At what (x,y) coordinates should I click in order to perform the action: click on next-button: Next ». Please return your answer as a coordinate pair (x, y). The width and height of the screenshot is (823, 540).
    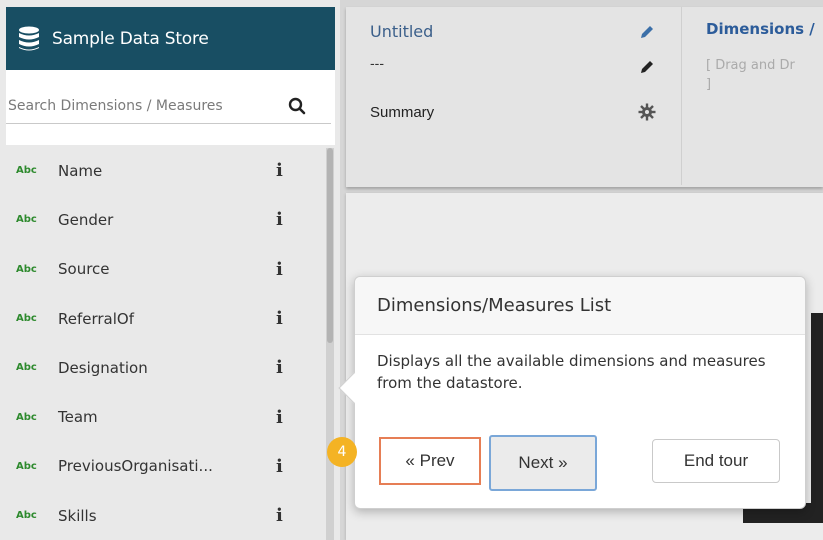
    Looking at the image, I should click on (543, 463).